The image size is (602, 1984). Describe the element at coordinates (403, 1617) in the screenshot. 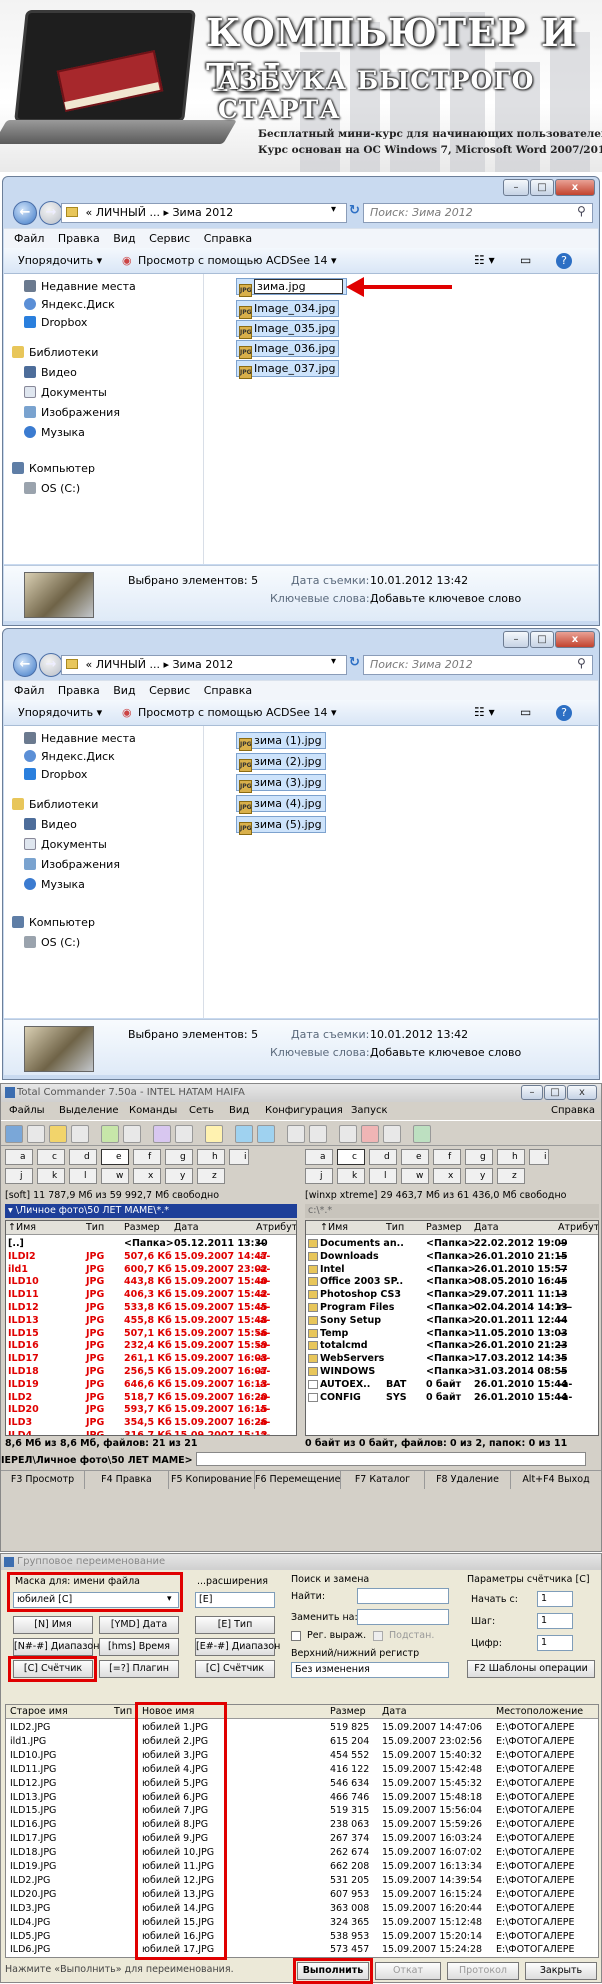

I see `replace-input` at that location.